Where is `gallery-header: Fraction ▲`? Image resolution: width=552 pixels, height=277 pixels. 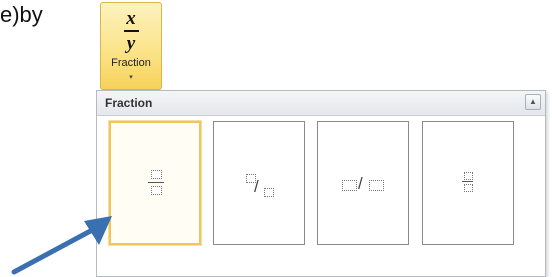 gallery-header: Fraction ▲ is located at coordinates (321, 103).